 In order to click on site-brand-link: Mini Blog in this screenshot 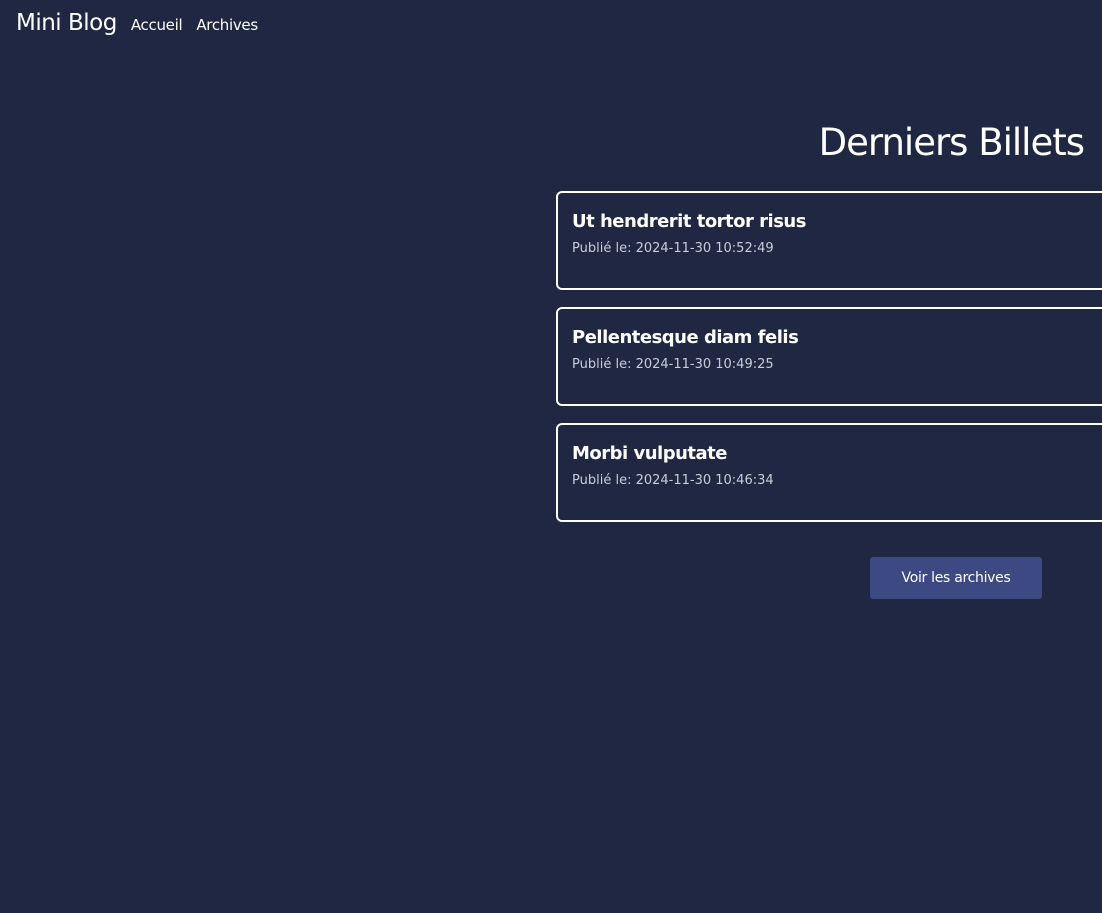, I will do `click(66, 23)`.